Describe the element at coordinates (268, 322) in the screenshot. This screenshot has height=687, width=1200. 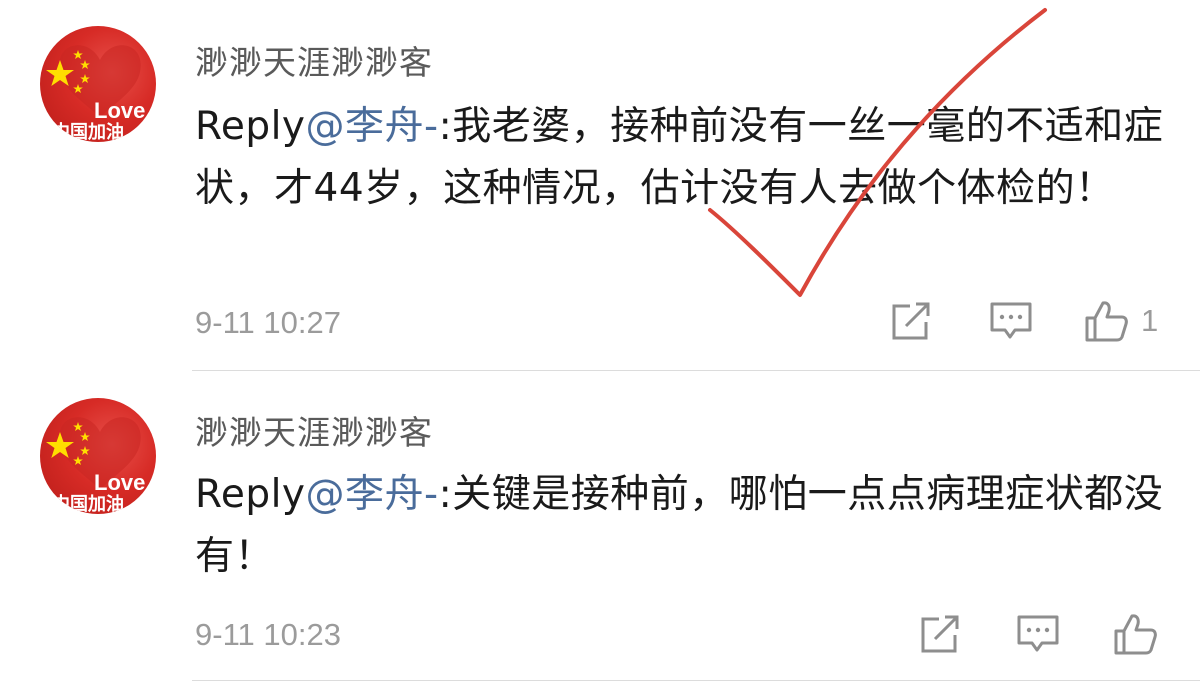
I see `timestamp: 9-11 10:27` at that location.